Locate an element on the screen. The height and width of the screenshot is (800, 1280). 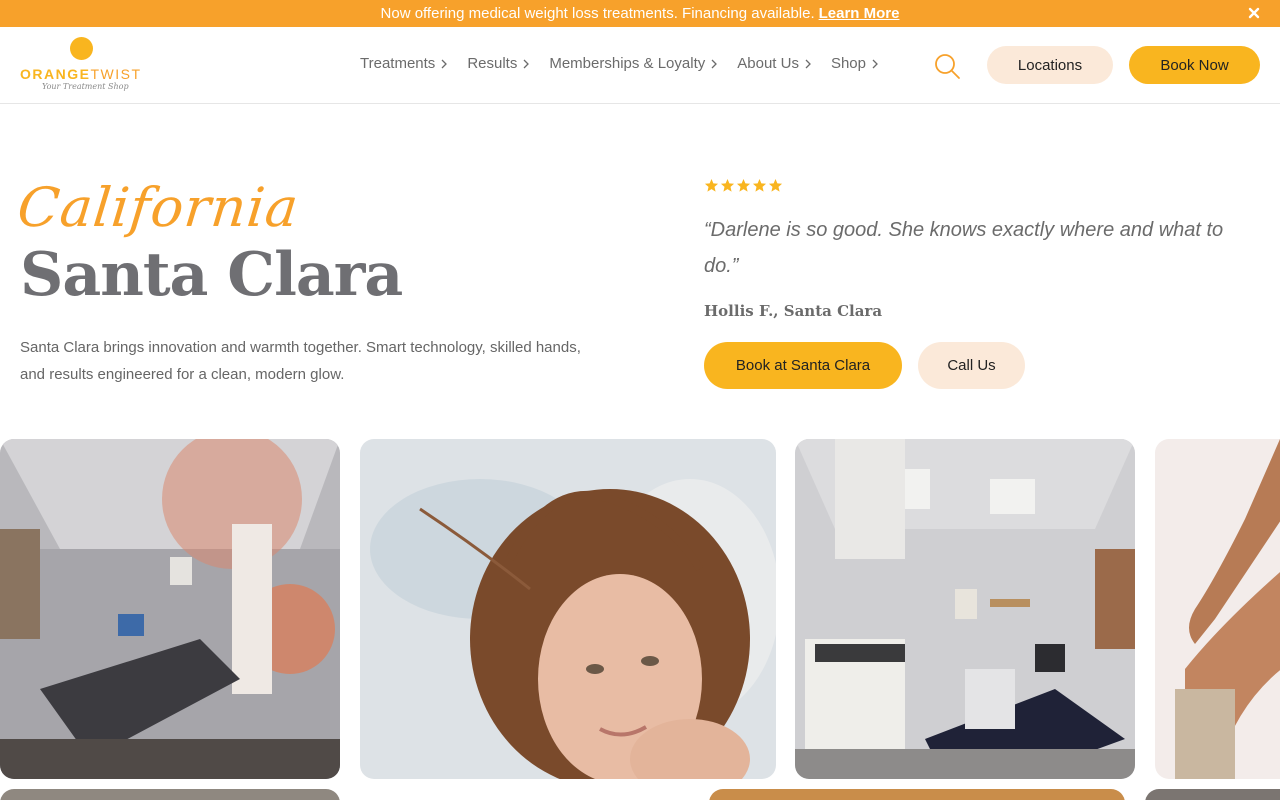
nav-item-results: Results is located at coordinates (498, 63).